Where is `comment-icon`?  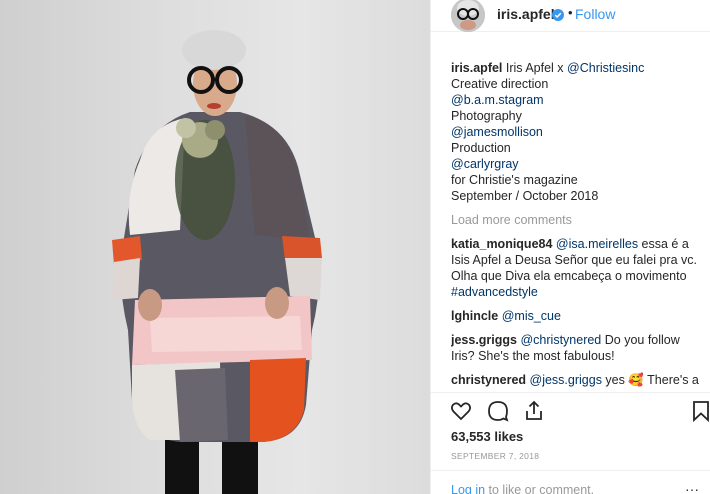
comment-icon is located at coordinates (498, 411).